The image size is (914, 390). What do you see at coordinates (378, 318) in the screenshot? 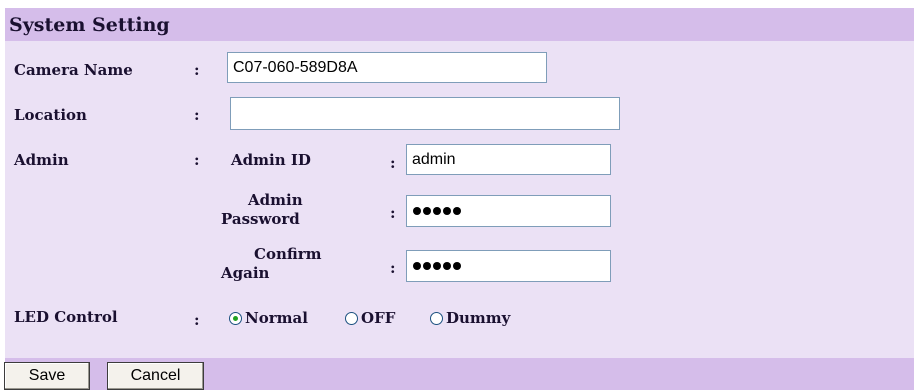
I see `led-option-off-label: OFF` at bounding box center [378, 318].